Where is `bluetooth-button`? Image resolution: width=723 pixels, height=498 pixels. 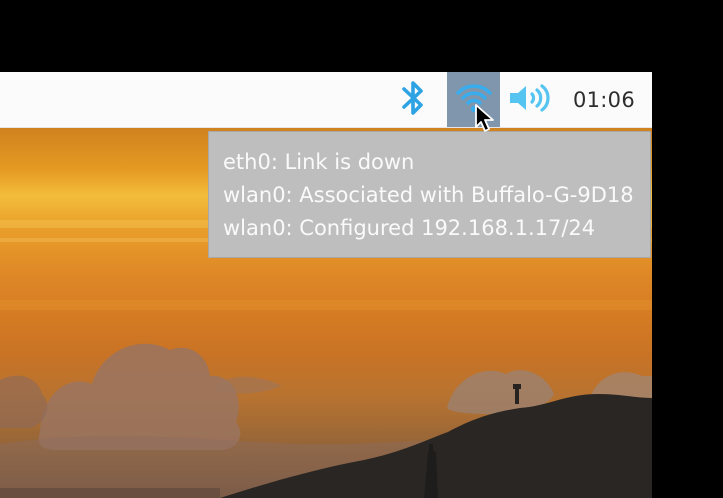 bluetooth-button is located at coordinates (414, 99).